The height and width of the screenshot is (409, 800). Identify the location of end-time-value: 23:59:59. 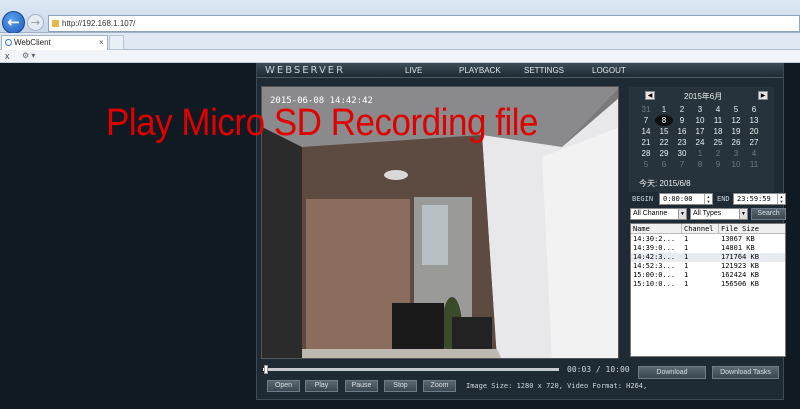
(754, 199).